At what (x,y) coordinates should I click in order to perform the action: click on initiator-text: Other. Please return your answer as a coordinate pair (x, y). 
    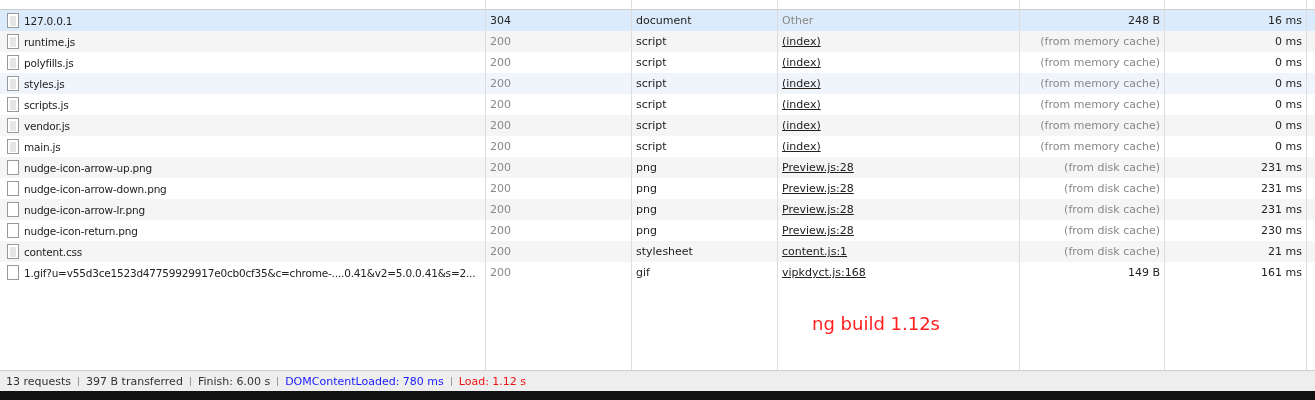
    Looking at the image, I should click on (798, 20).